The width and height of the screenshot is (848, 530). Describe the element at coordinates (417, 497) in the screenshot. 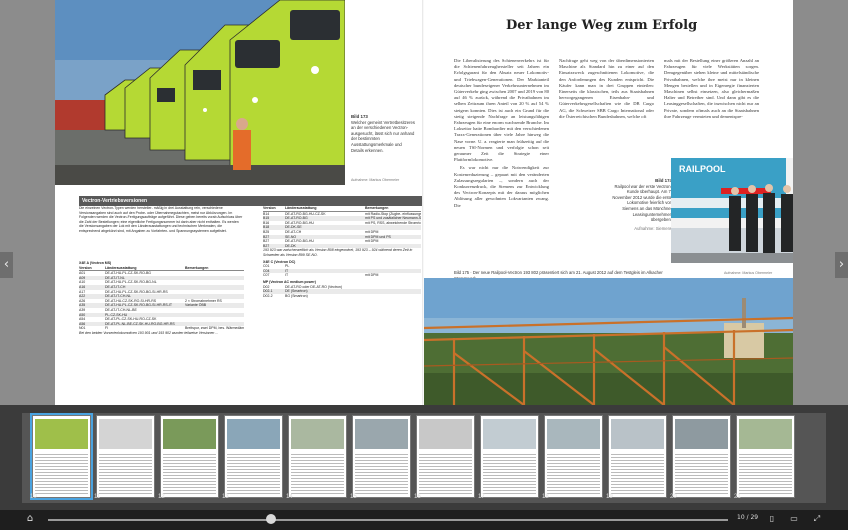

I see `thumbnail-page-number: 16` at that location.